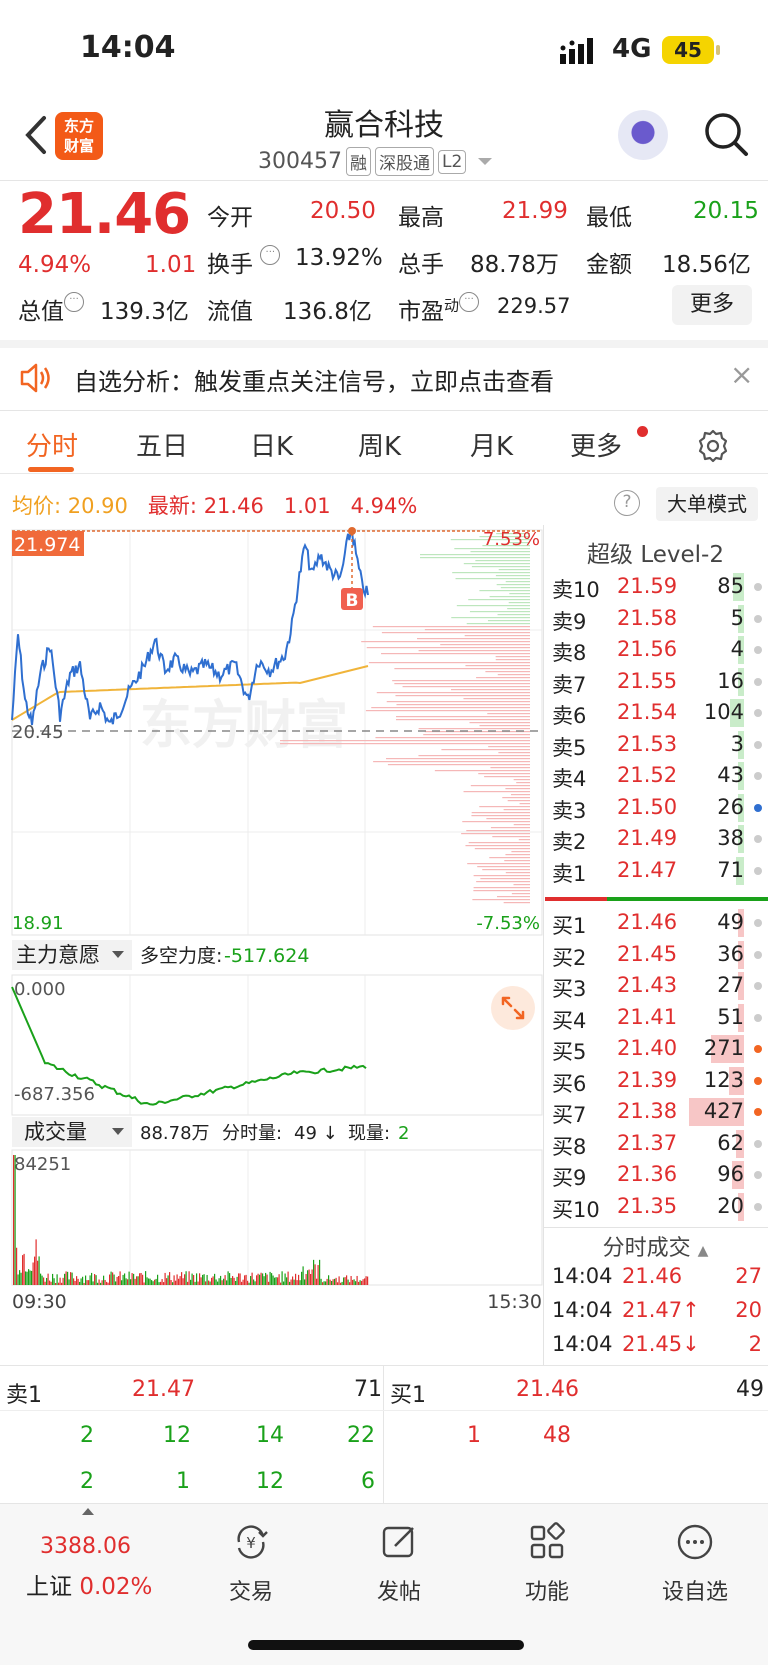  Describe the element at coordinates (737, 649) in the screenshot. I see `book-qty: 4` at that location.